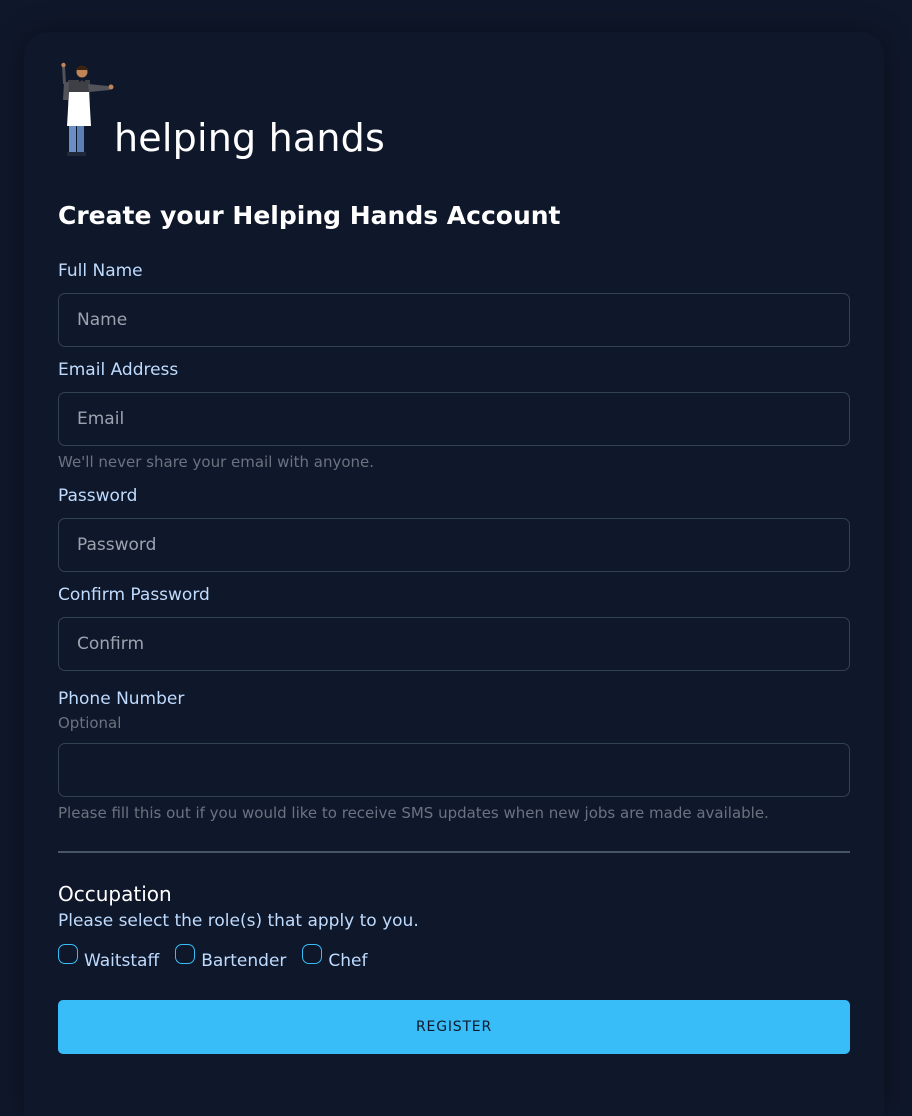  Describe the element at coordinates (121, 699) in the screenshot. I see `phone-label: Phone Number` at that location.